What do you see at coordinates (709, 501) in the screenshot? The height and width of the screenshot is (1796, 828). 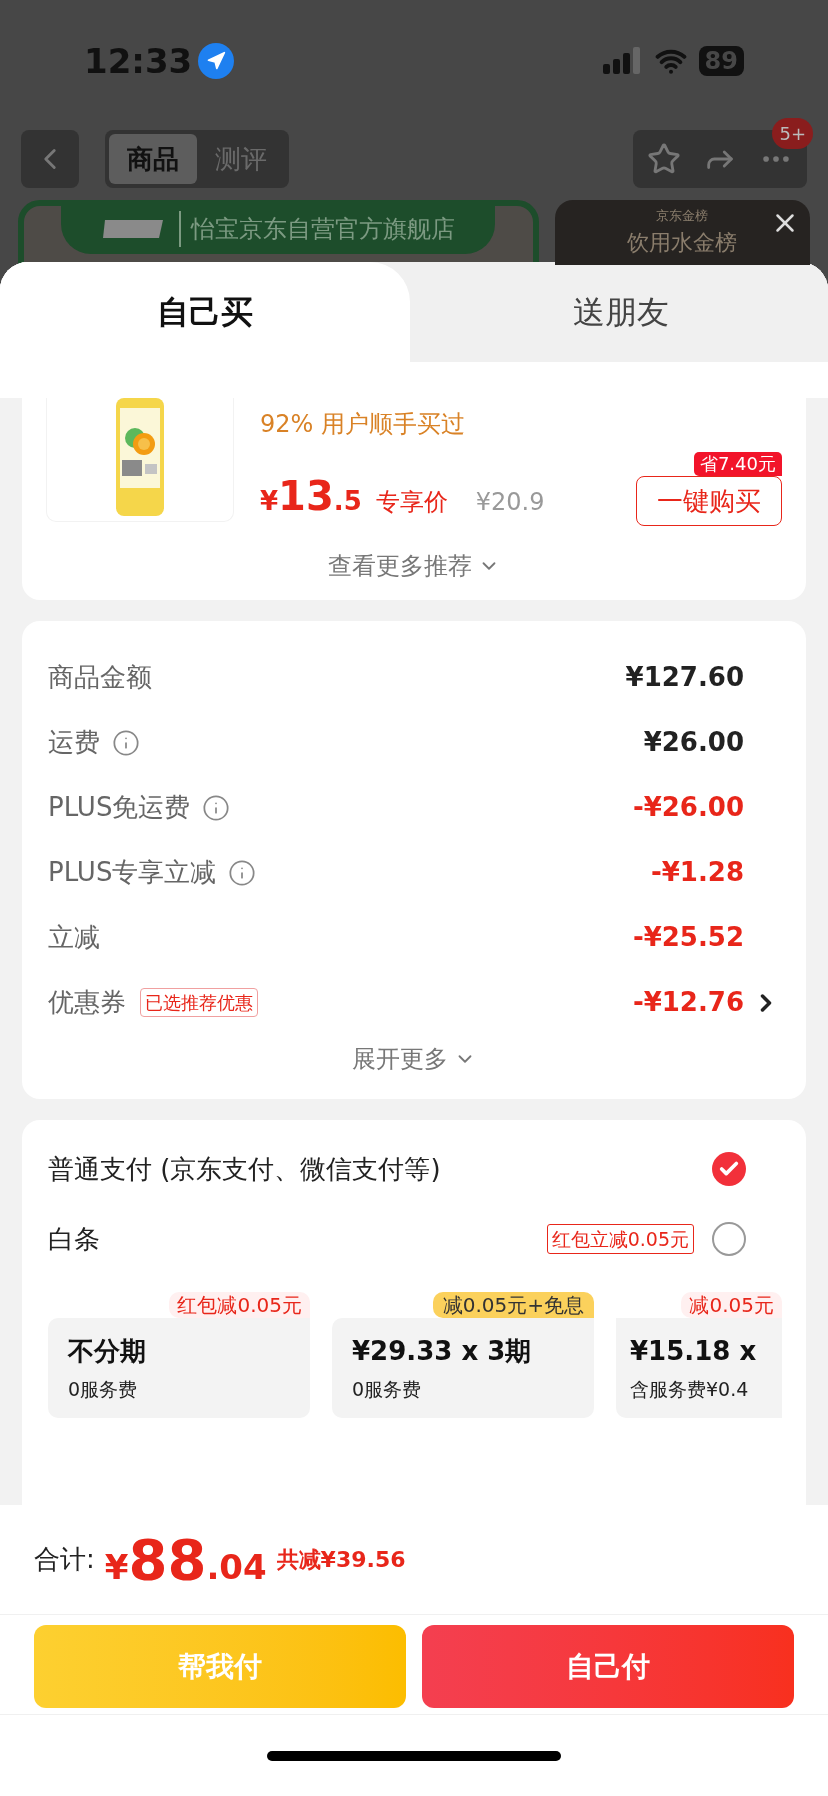 I see `quick-buy-button: 一键购买` at bounding box center [709, 501].